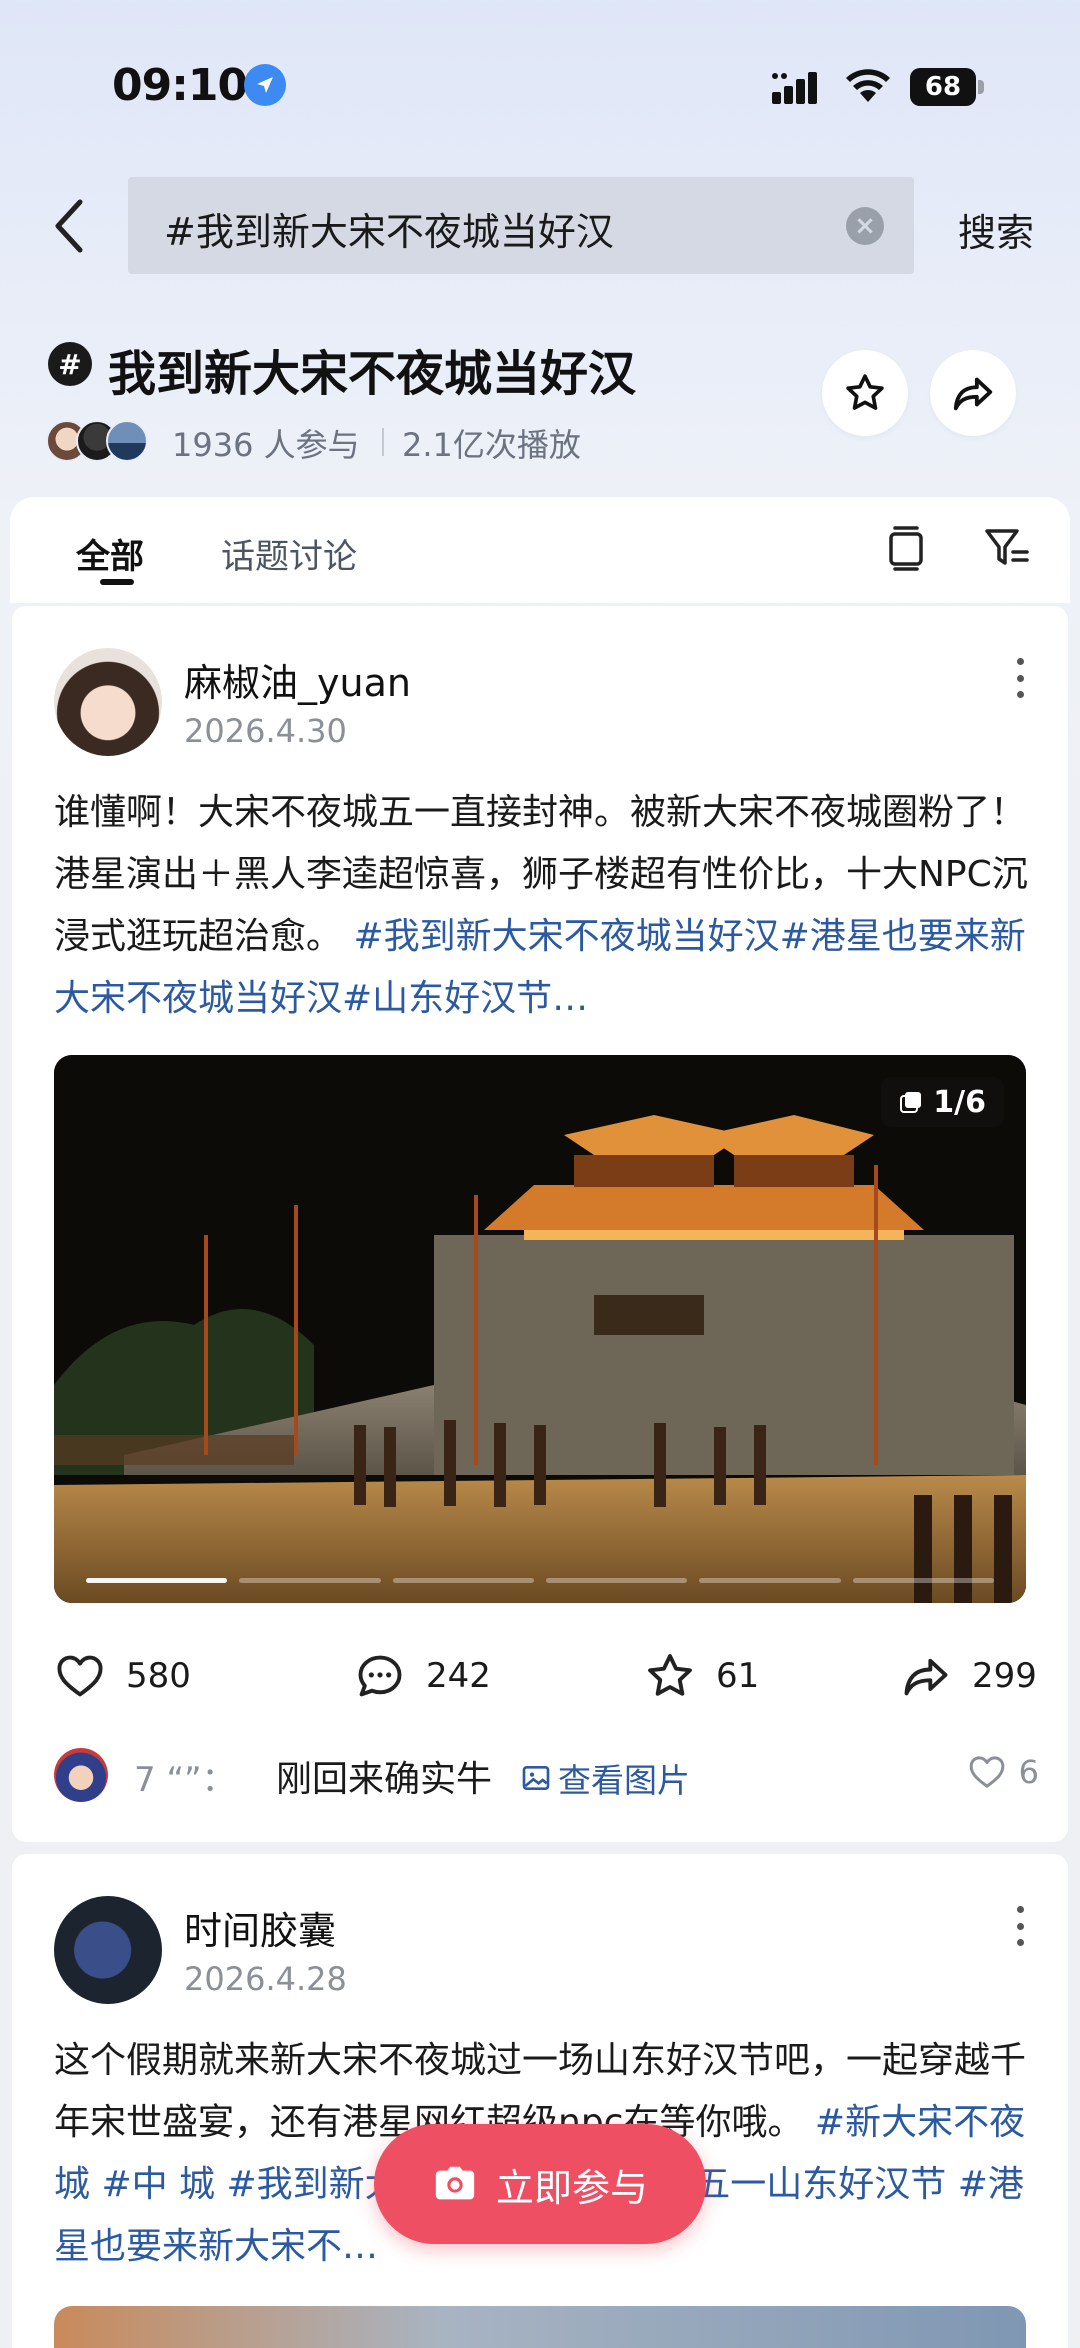 The width and height of the screenshot is (1080, 2348). What do you see at coordinates (868, 85) in the screenshot?
I see `wifi-icon` at bounding box center [868, 85].